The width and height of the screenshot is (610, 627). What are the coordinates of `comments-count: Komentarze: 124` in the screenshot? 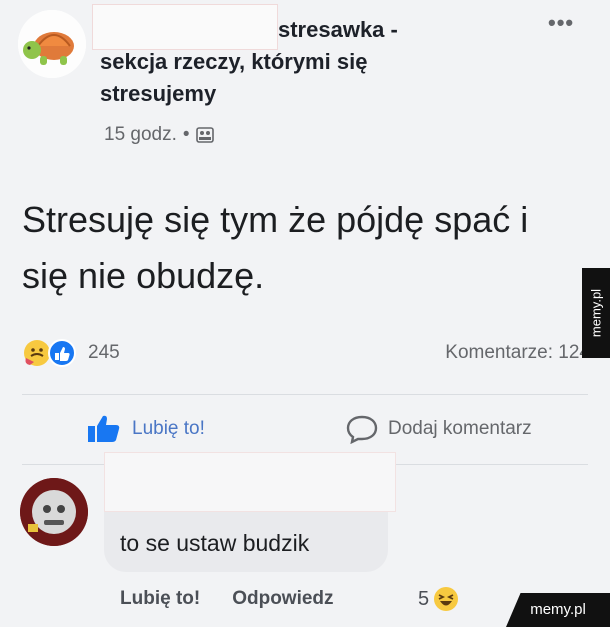 It's located at (517, 353).